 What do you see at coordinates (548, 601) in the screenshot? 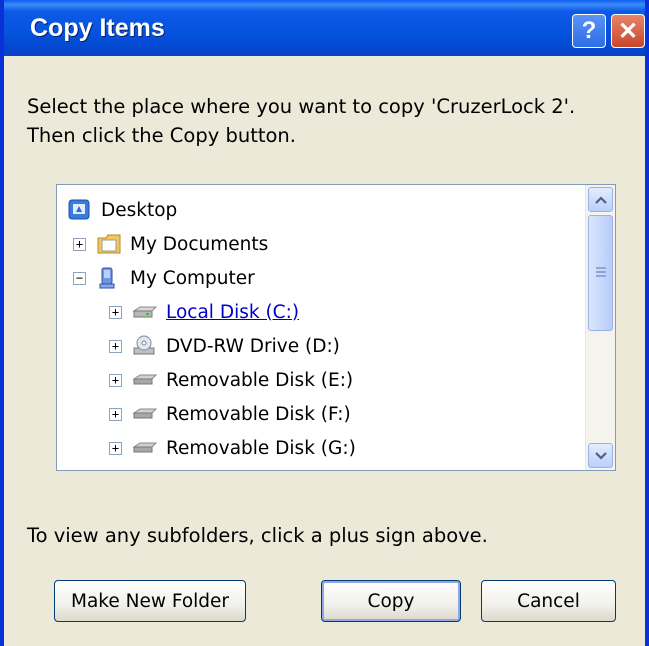
I see `cancel-button: Cancel` at bounding box center [548, 601].